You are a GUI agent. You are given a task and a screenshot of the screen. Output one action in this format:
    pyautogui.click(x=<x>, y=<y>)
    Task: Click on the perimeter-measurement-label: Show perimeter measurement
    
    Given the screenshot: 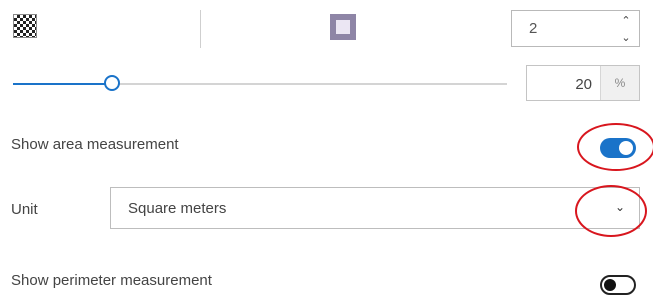 What is the action you would take?
    pyautogui.click(x=111, y=280)
    